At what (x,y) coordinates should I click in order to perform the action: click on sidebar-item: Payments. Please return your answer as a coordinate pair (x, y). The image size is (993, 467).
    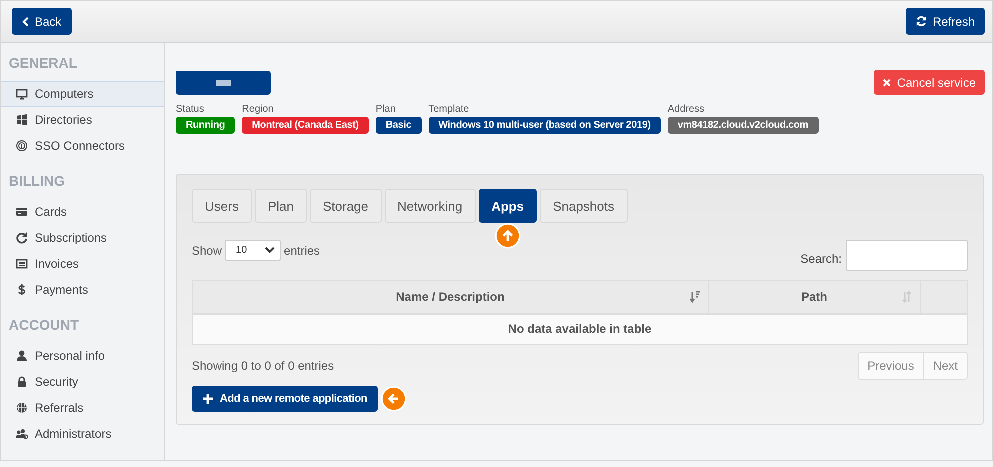
    Looking at the image, I should click on (82, 290).